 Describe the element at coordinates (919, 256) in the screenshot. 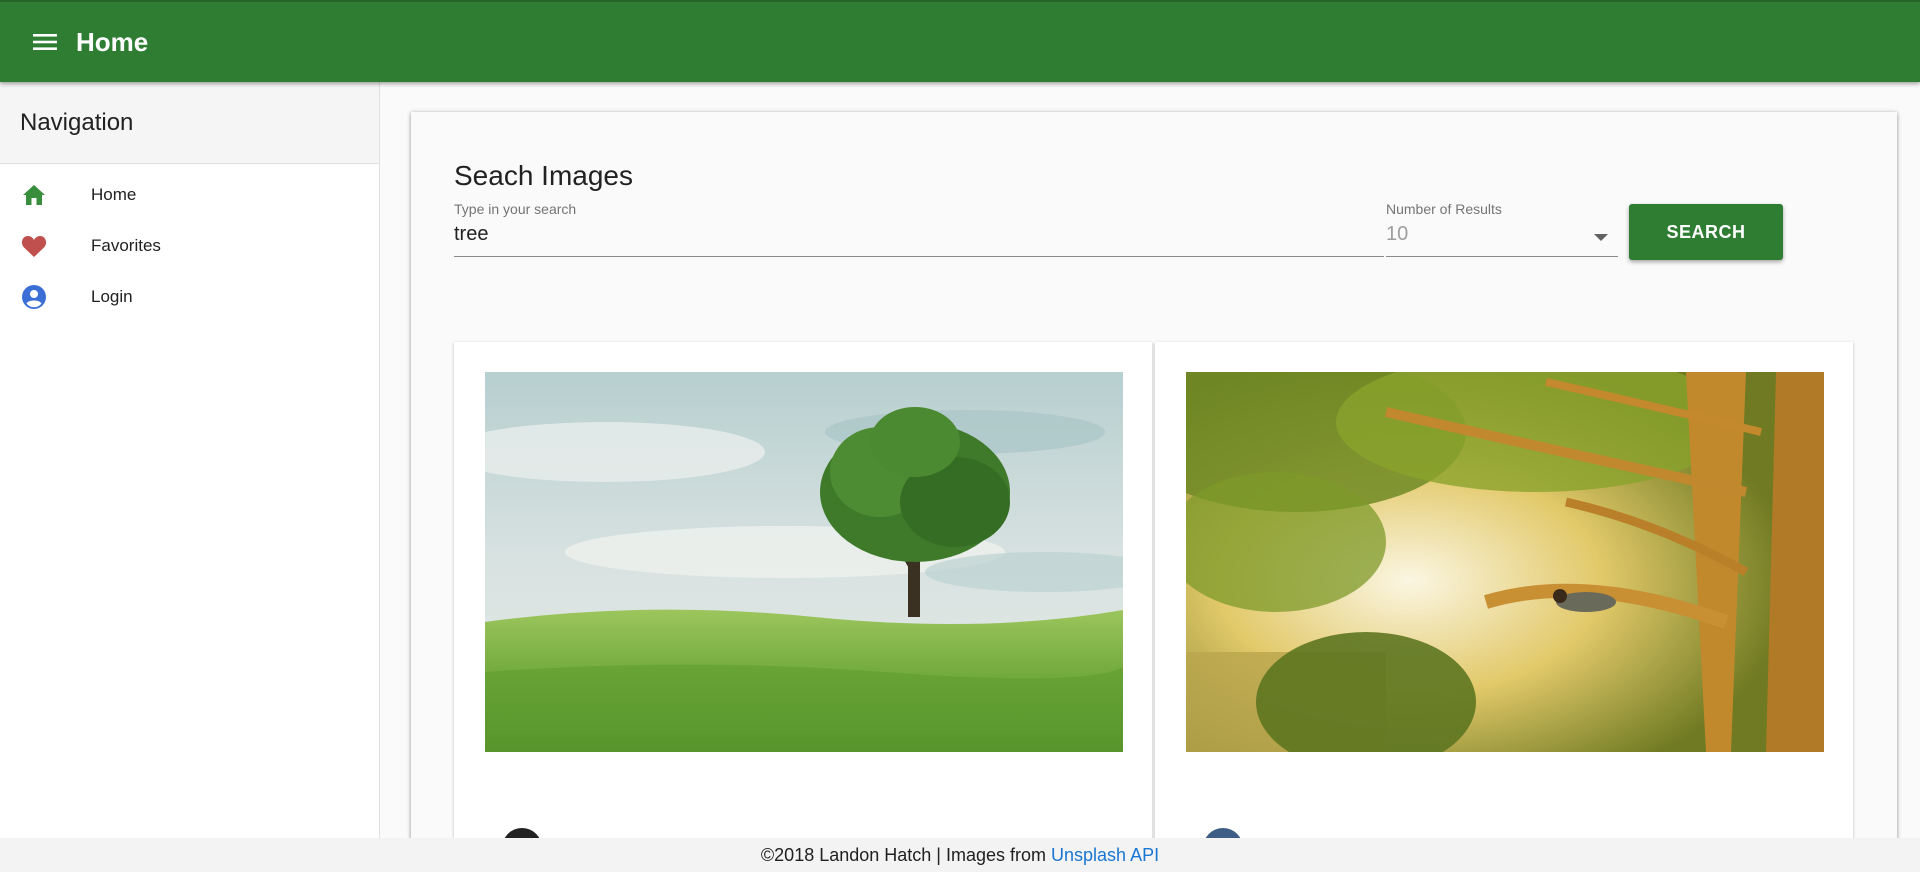

I see `search-input-underline` at that location.